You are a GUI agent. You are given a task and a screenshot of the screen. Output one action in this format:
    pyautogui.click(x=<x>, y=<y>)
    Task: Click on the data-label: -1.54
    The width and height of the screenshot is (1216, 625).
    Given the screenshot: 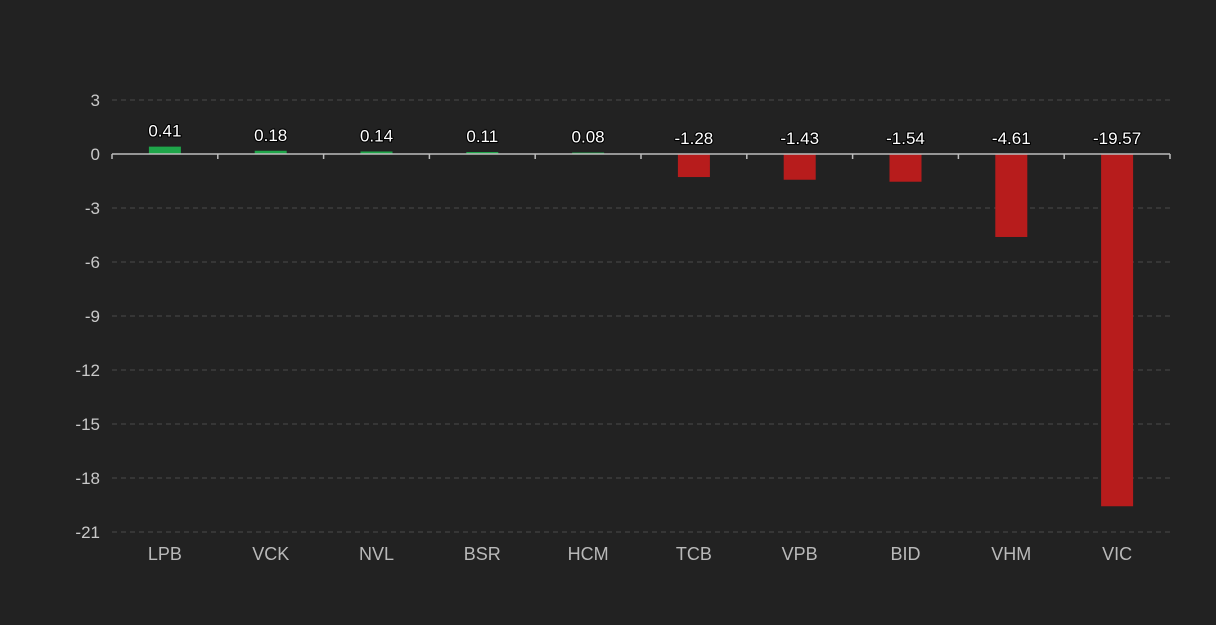 What is the action you would take?
    pyautogui.click(x=905, y=138)
    